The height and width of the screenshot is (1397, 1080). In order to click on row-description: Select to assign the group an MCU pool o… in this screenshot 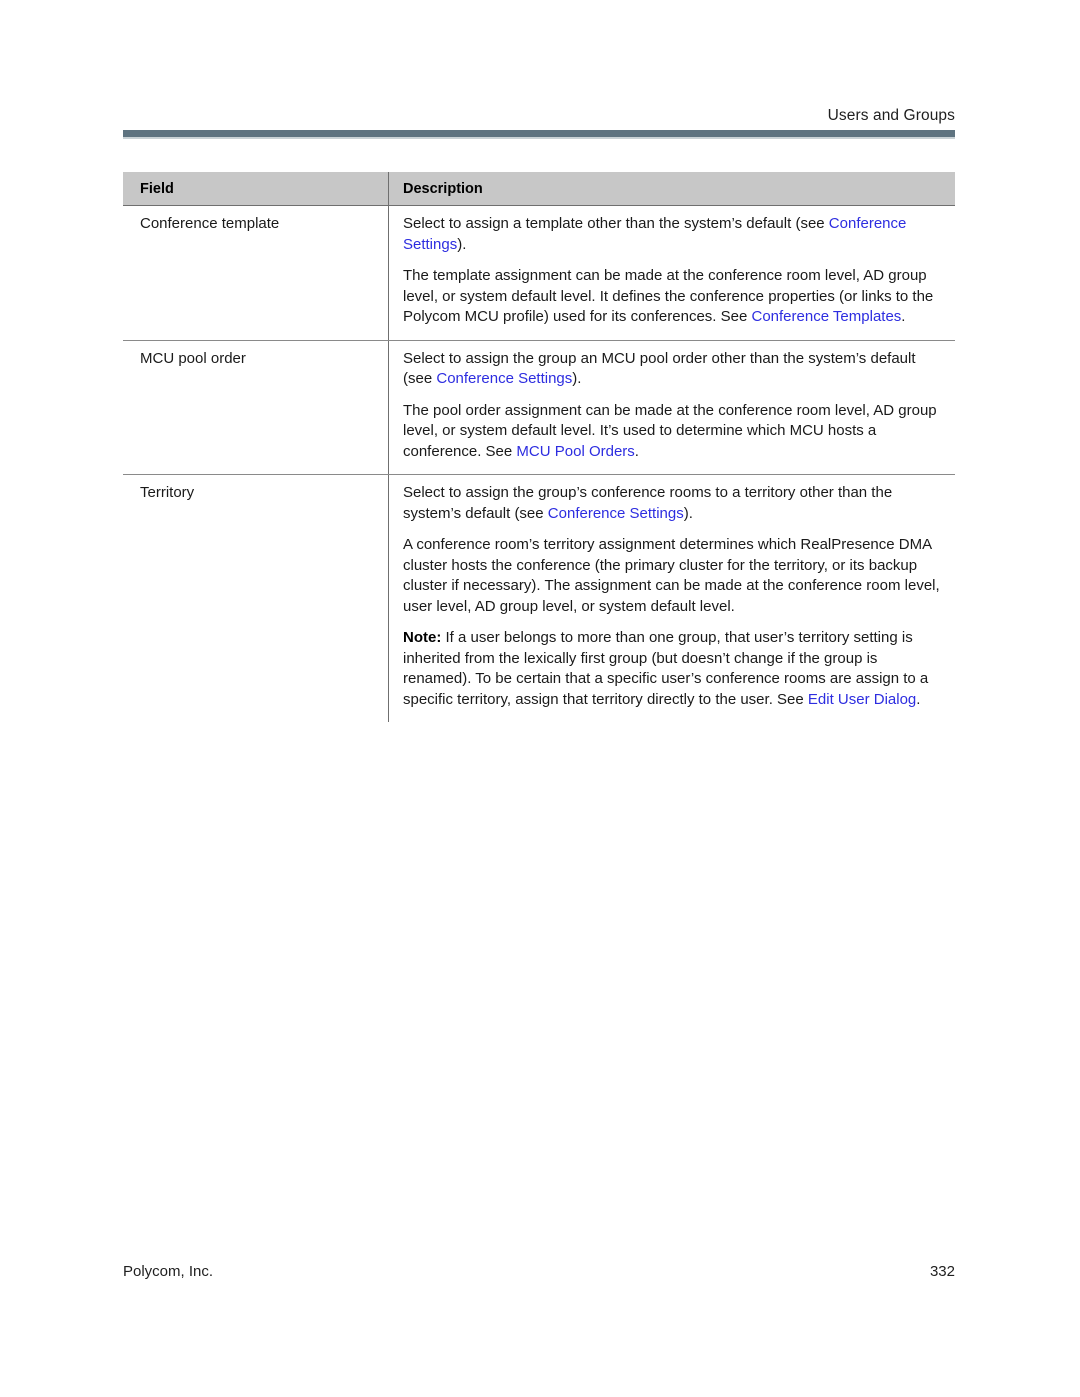, I will do `click(671, 407)`.